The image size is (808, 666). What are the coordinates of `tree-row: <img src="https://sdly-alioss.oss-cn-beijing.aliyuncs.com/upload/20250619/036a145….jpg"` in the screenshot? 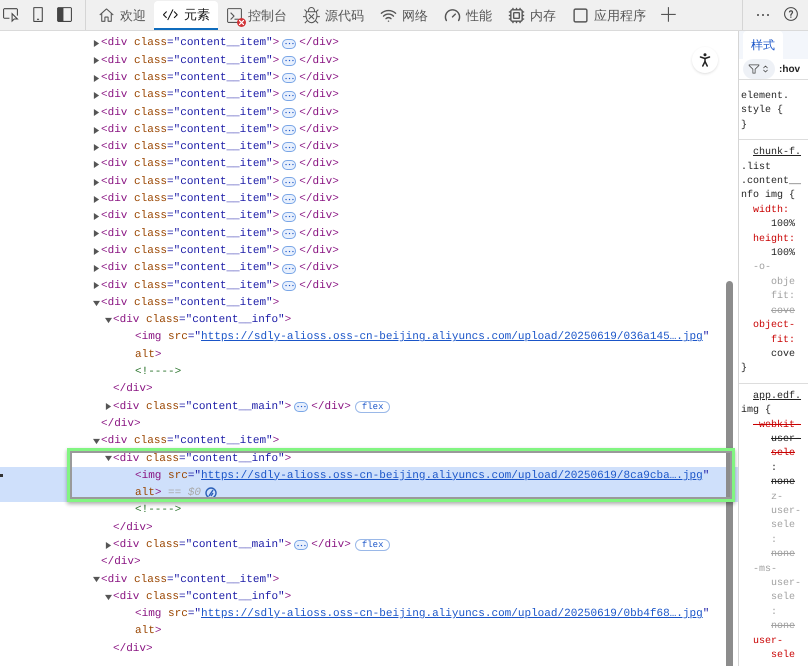 It's located at (369, 337).